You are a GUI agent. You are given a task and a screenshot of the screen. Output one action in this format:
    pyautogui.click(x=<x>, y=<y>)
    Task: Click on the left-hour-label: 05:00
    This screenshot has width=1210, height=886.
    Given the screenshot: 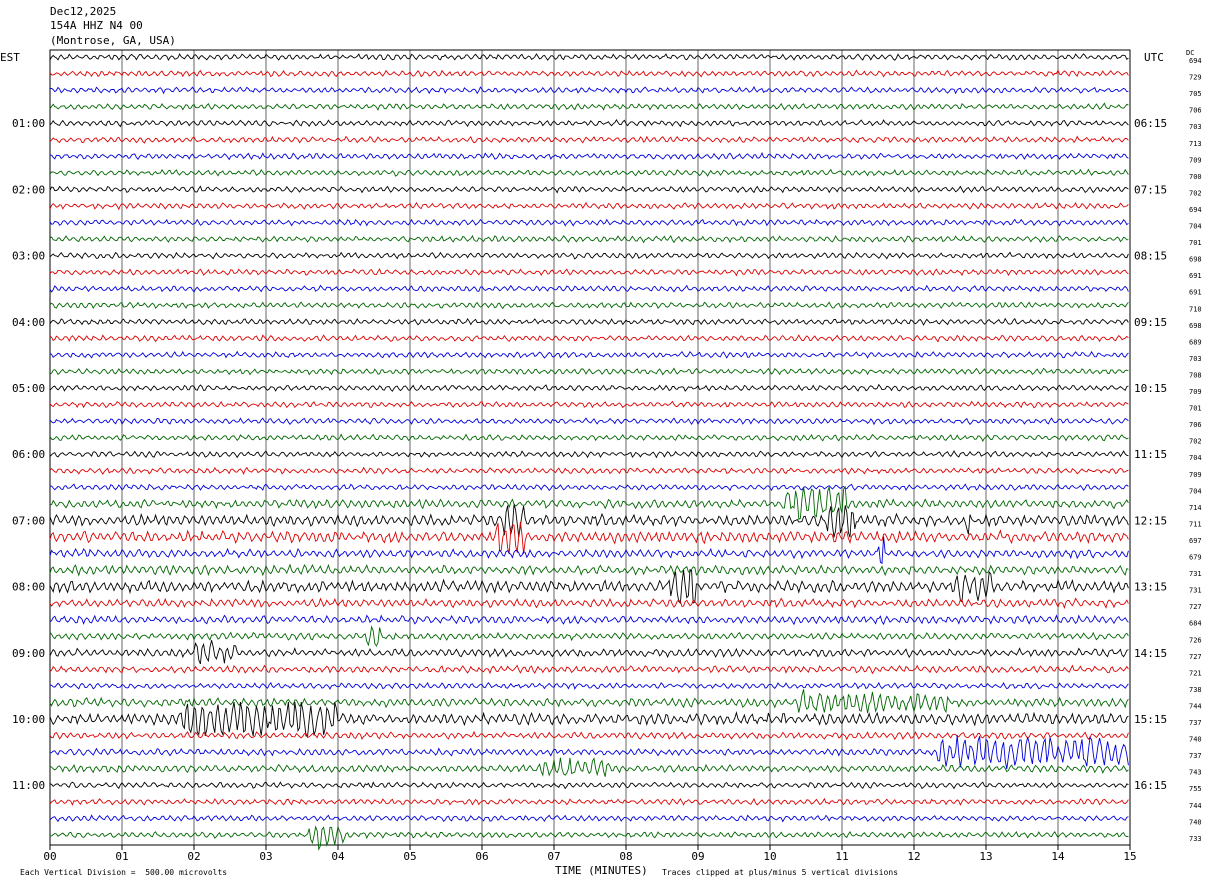 What is the action you would take?
    pyautogui.click(x=28, y=388)
    